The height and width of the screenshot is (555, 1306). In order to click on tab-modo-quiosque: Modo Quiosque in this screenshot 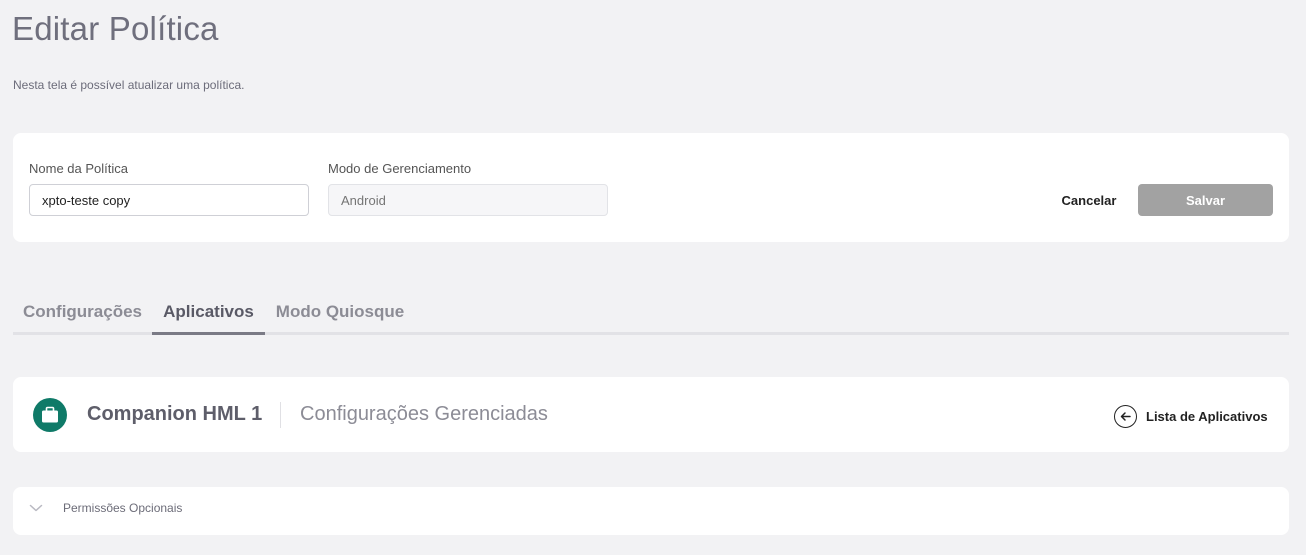, I will do `click(340, 315)`.